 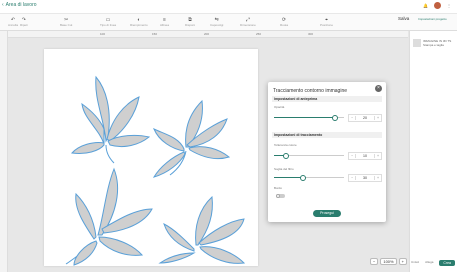 I want to click on toolbar-label: Base Cut, so click(x=66, y=25).